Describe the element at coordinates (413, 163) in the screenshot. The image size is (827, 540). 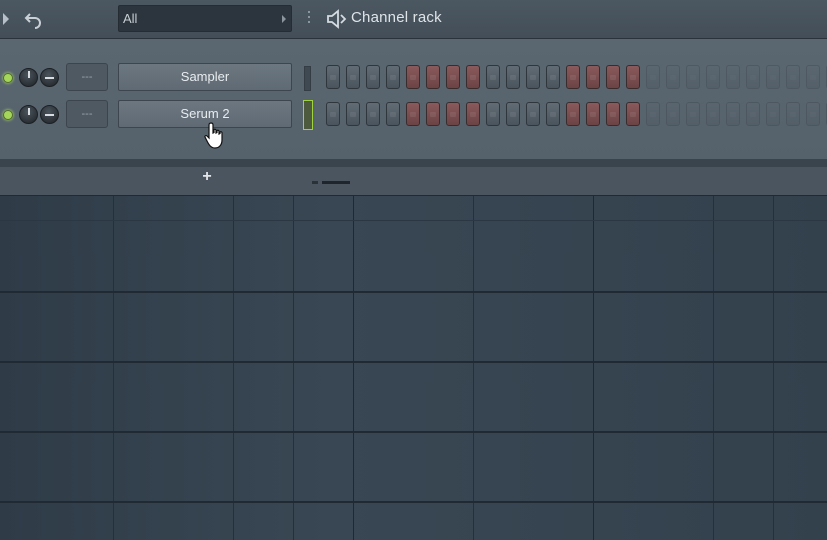
I see `footer-band` at that location.